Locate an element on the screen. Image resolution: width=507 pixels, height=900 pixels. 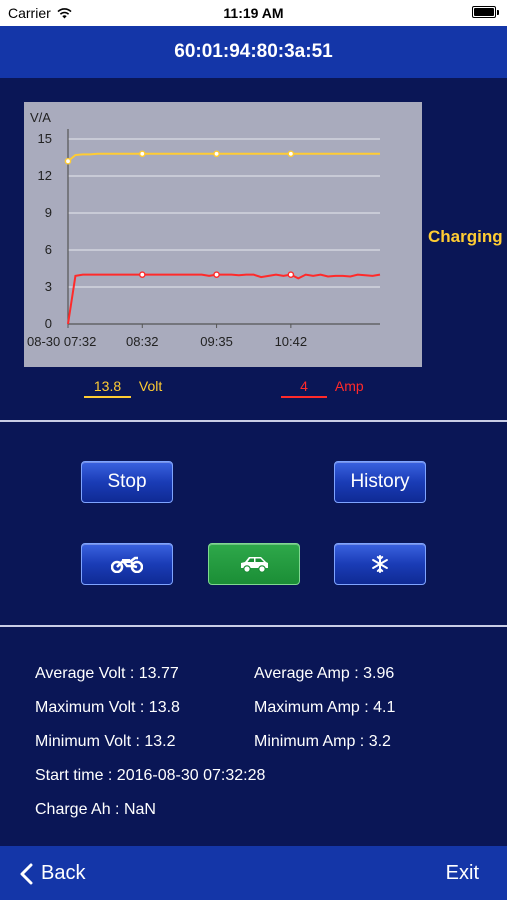
divider-bottom is located at coordinates (253, 626).